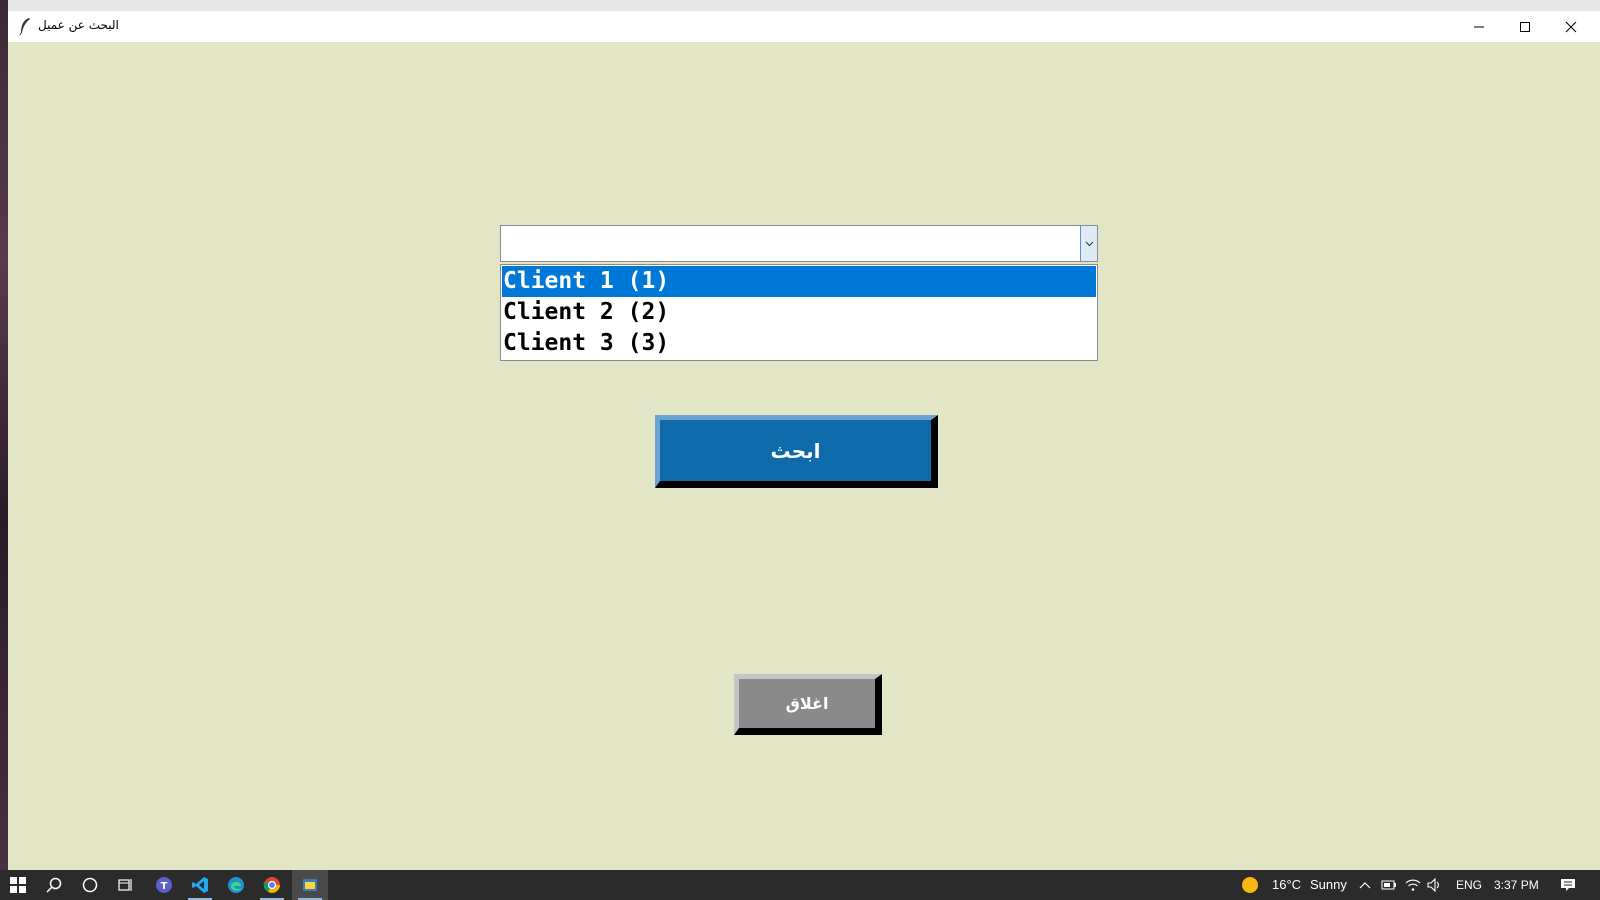  Describe the element at coordinates (24, 26) in the screenshot. I see `feather-icon` at that location.